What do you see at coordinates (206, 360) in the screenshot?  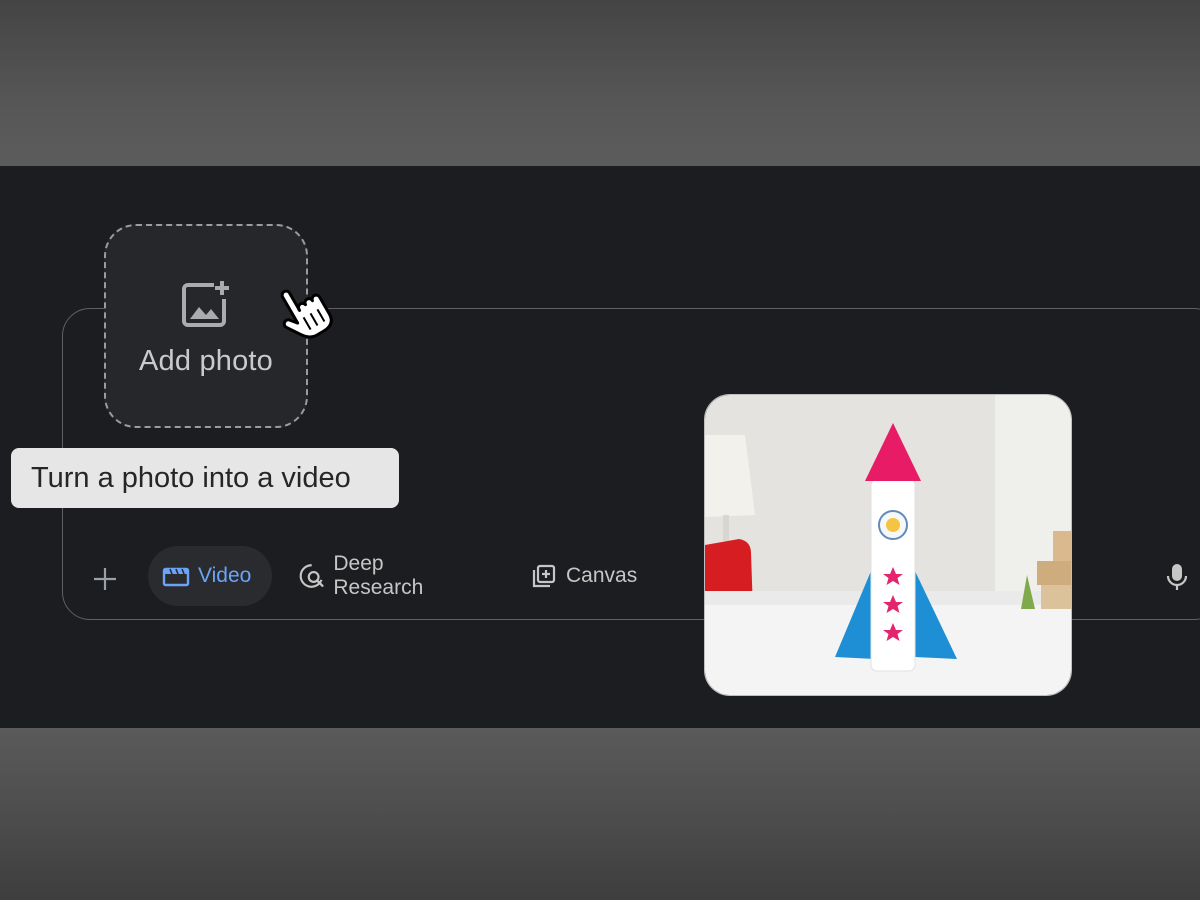 I see `add-photo-label: Add photo` at bounding box center [206, 360].